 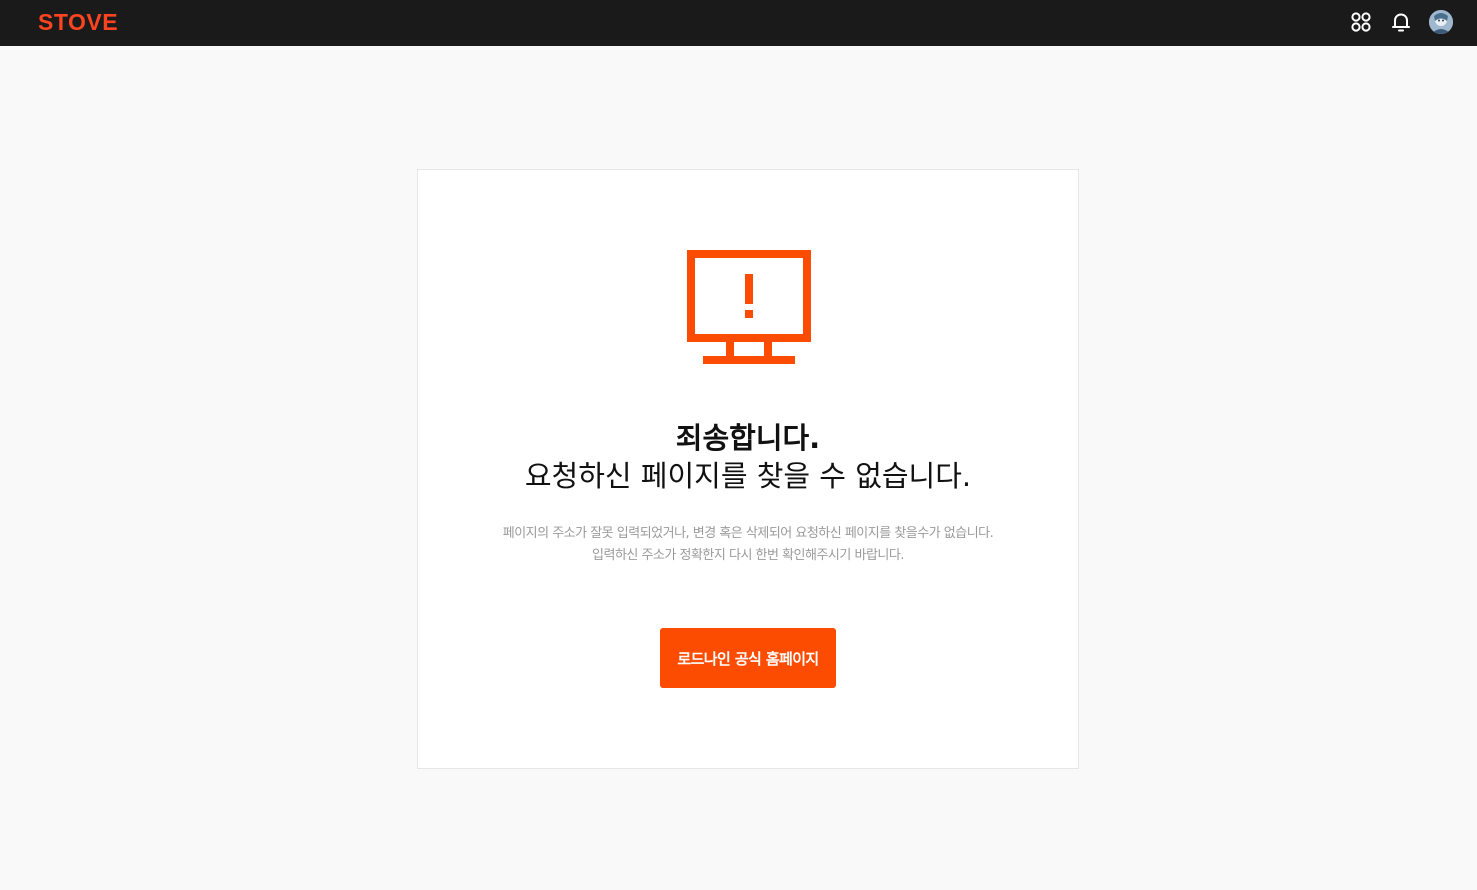 What do you see at coordinates (738, 23) in the screenshot?
I see `top-navigation-bar: STOVE` at bounding box center [738, 23].